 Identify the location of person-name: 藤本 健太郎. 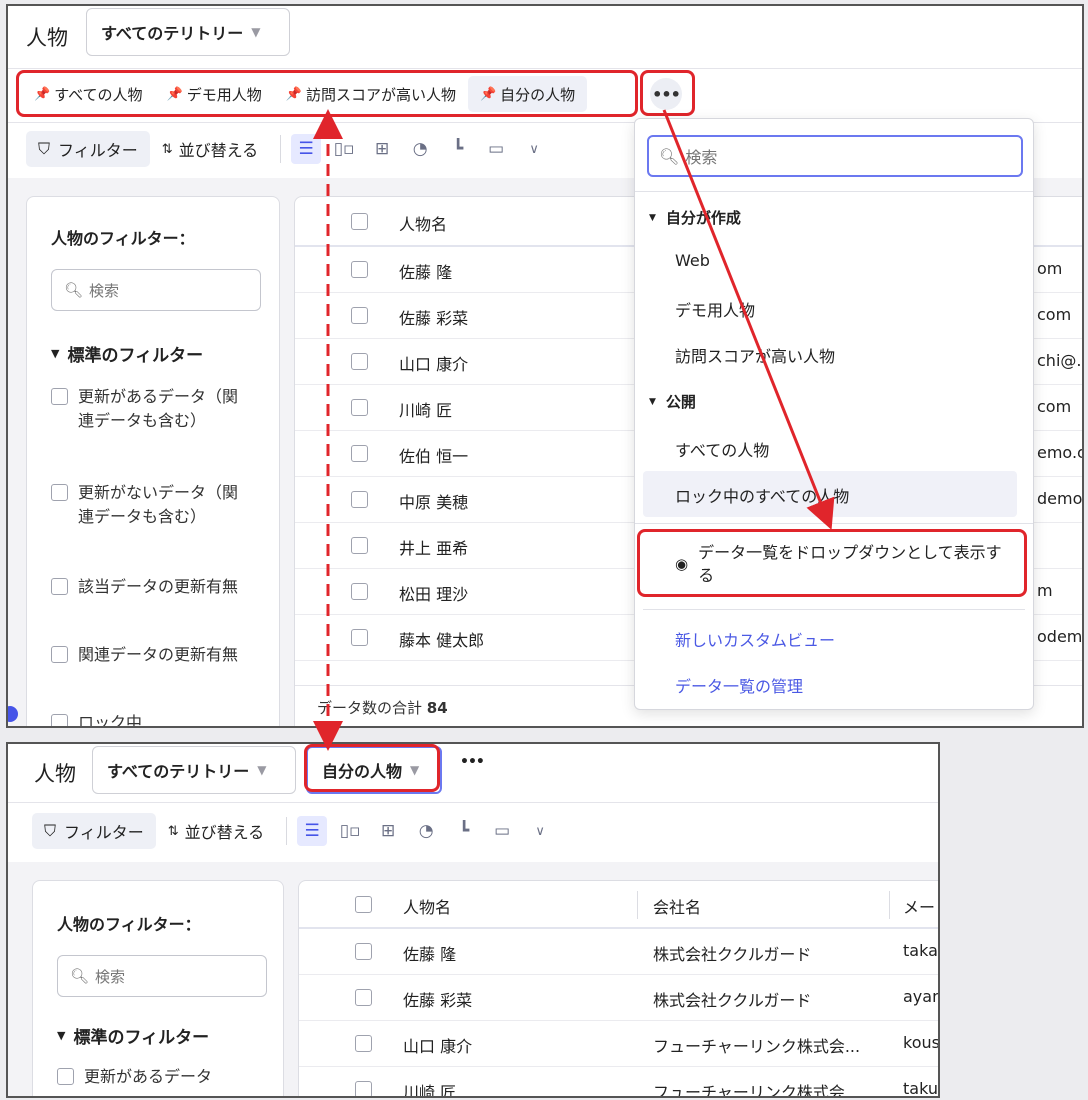
(441, 639).